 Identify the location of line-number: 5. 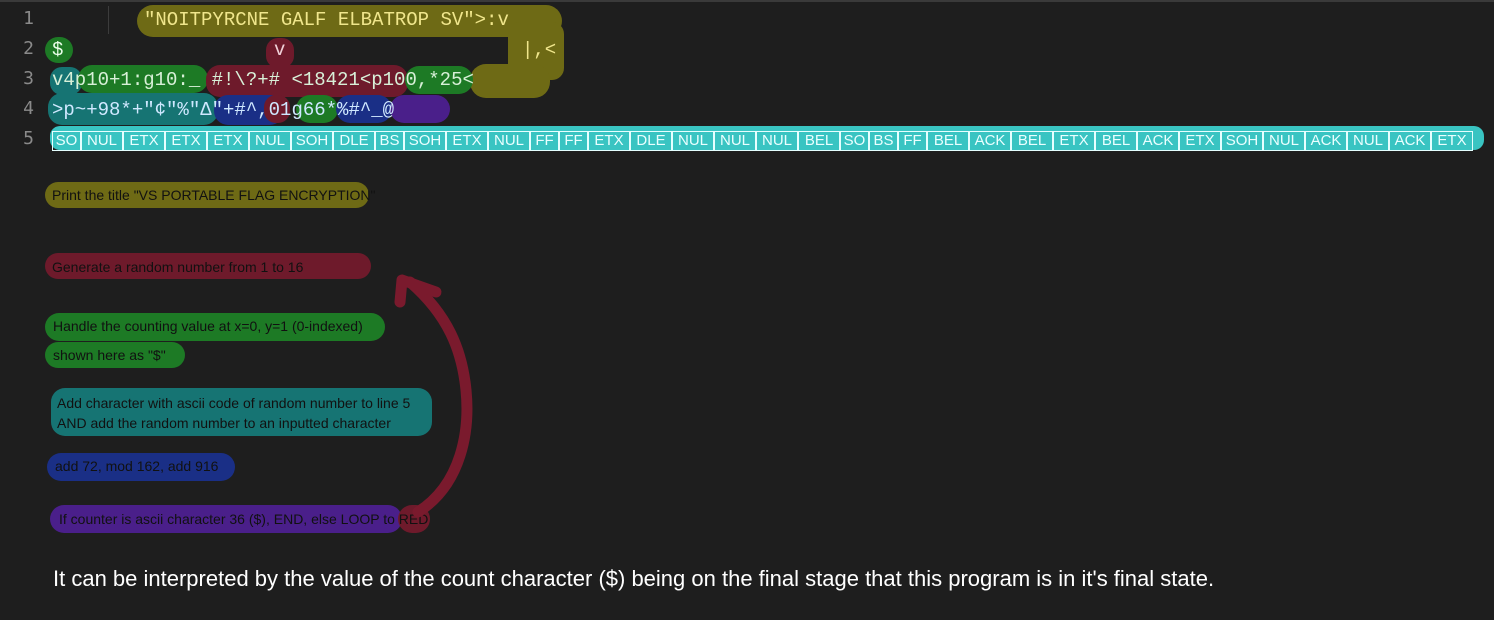
(28, 138).